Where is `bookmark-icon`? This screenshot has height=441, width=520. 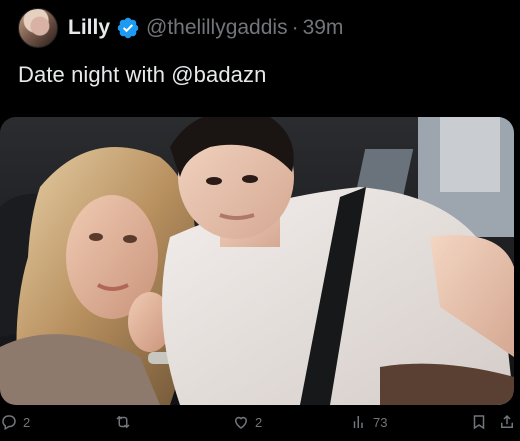
bookmark-icon is located at coordinates (479, 422).